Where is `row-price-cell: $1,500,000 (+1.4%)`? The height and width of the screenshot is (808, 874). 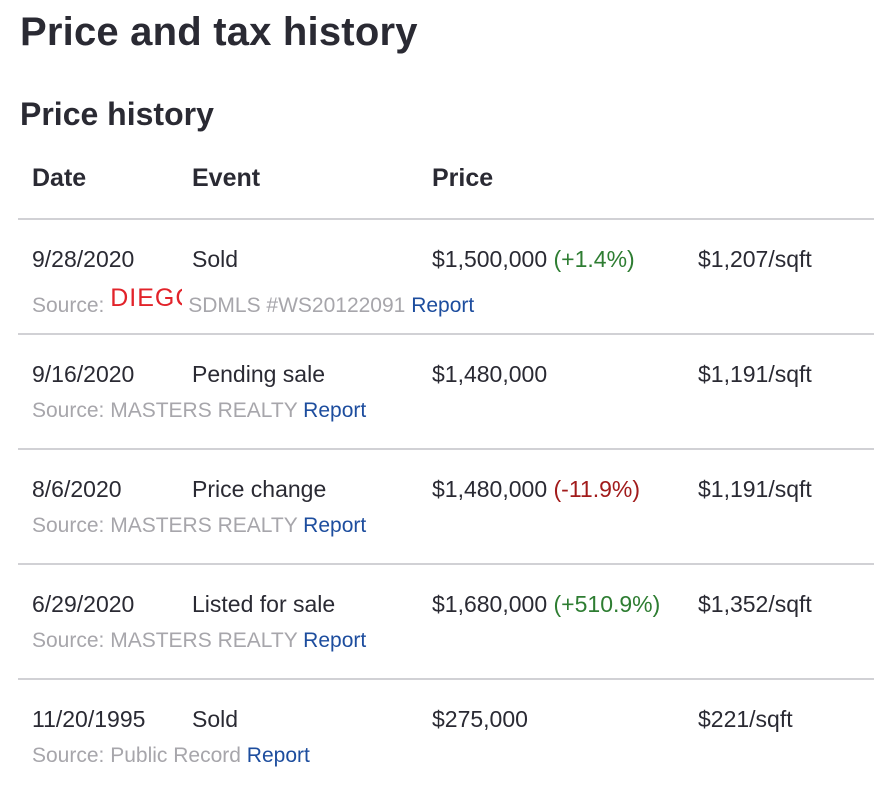 row-price-cell: $1,500,000 (+1.4%) is located at coordinates (533, 259).